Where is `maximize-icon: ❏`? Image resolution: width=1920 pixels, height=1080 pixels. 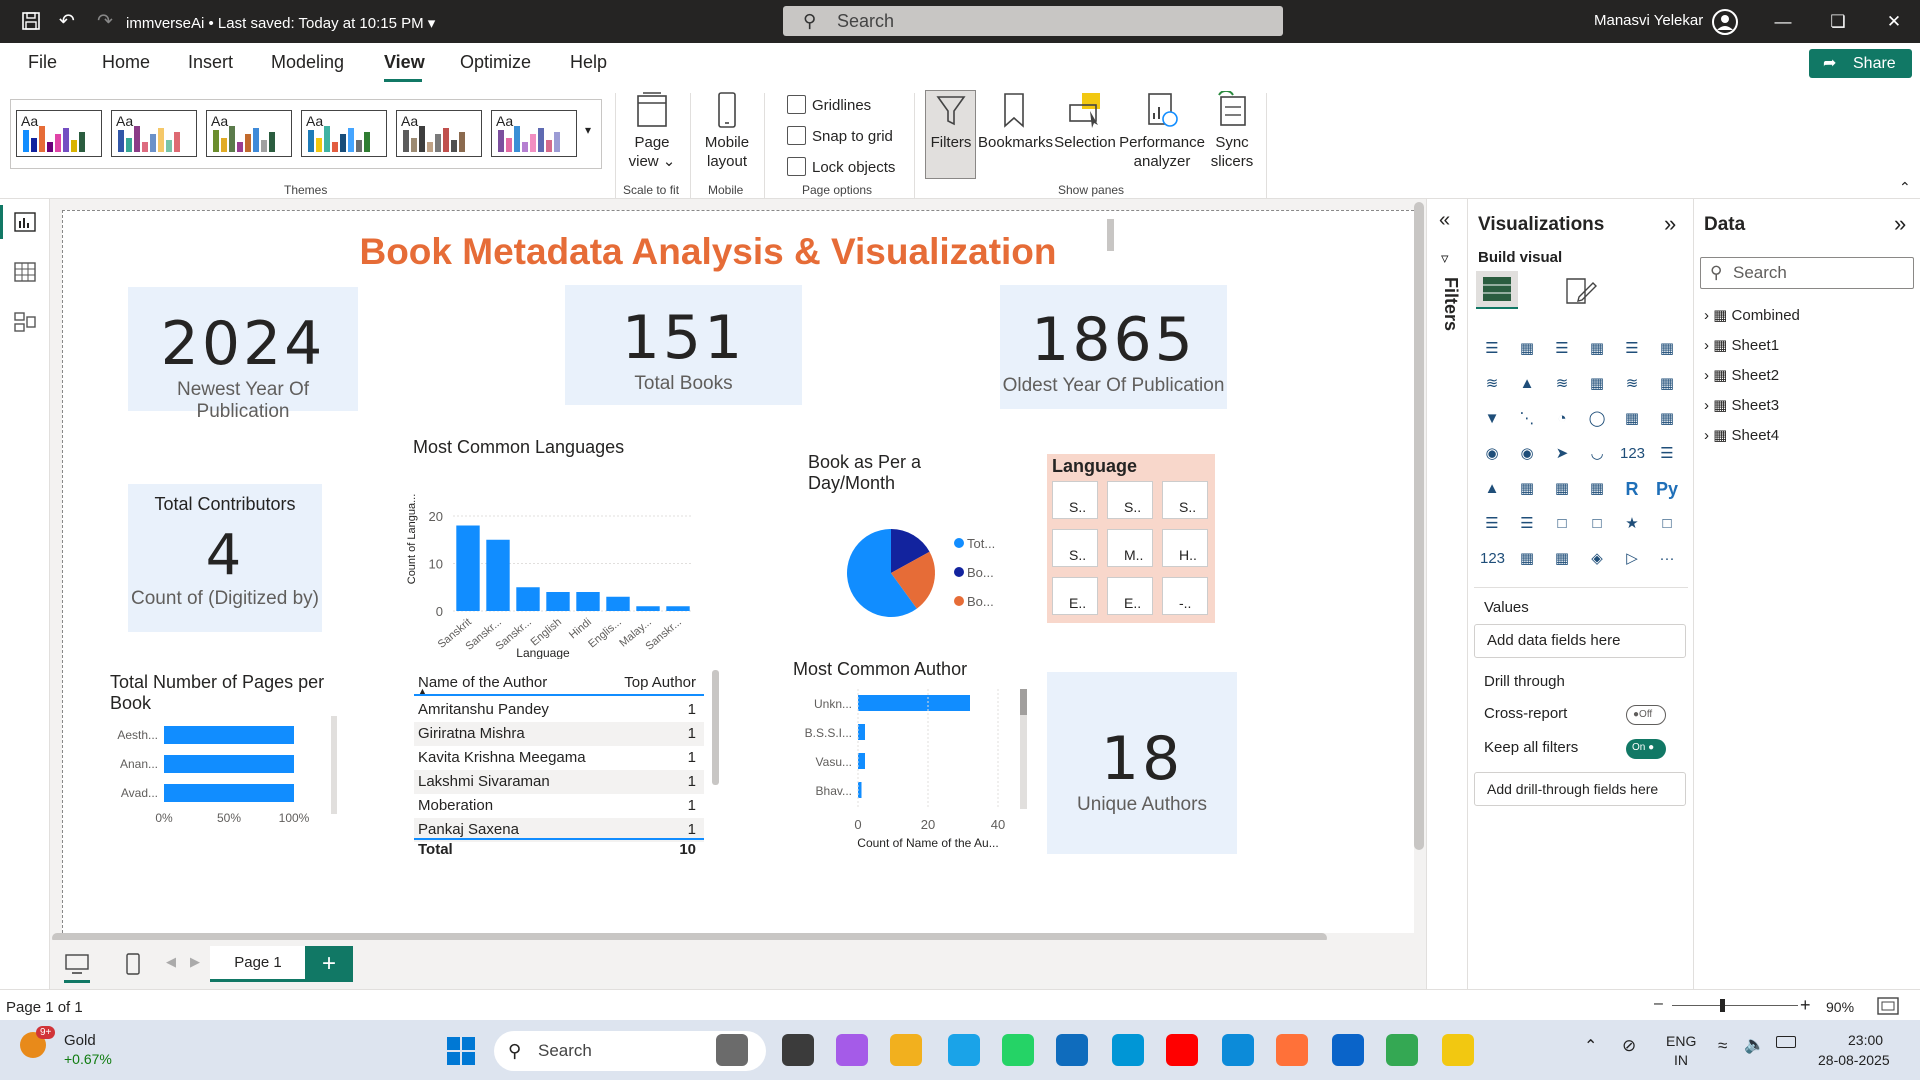
maximize-icon: ❏ is located at coordinates (1838, 22).